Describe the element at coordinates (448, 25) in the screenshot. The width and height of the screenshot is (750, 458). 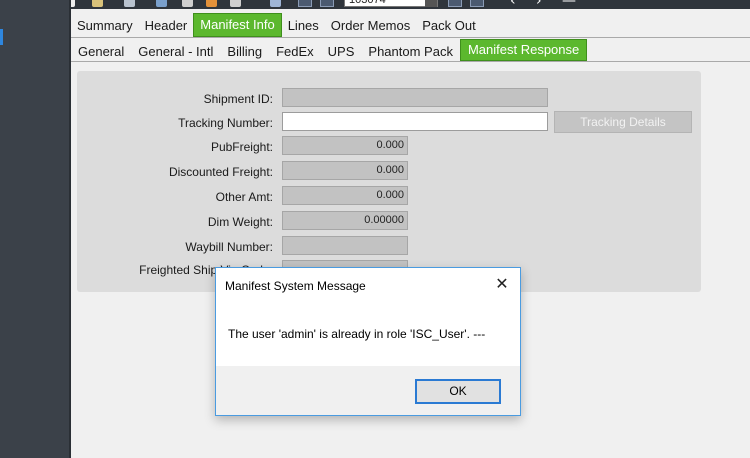
I see `tab-pack-out: Pack Out` at that location.